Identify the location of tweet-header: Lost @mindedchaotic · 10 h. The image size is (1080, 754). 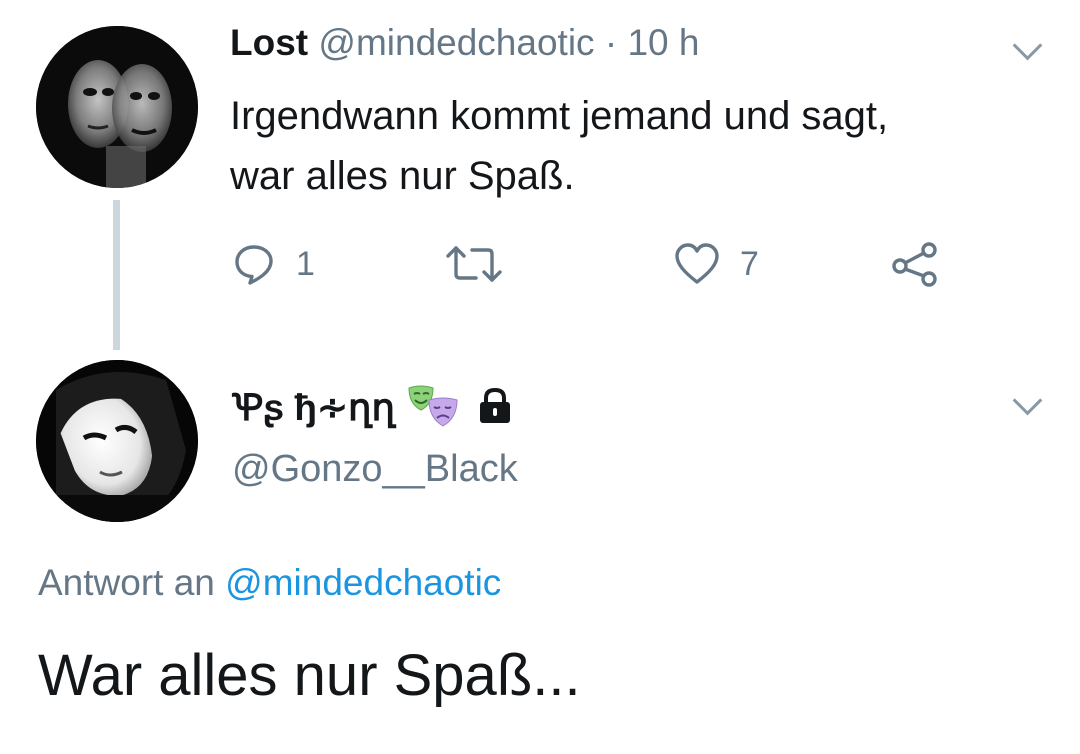
(464, 43).